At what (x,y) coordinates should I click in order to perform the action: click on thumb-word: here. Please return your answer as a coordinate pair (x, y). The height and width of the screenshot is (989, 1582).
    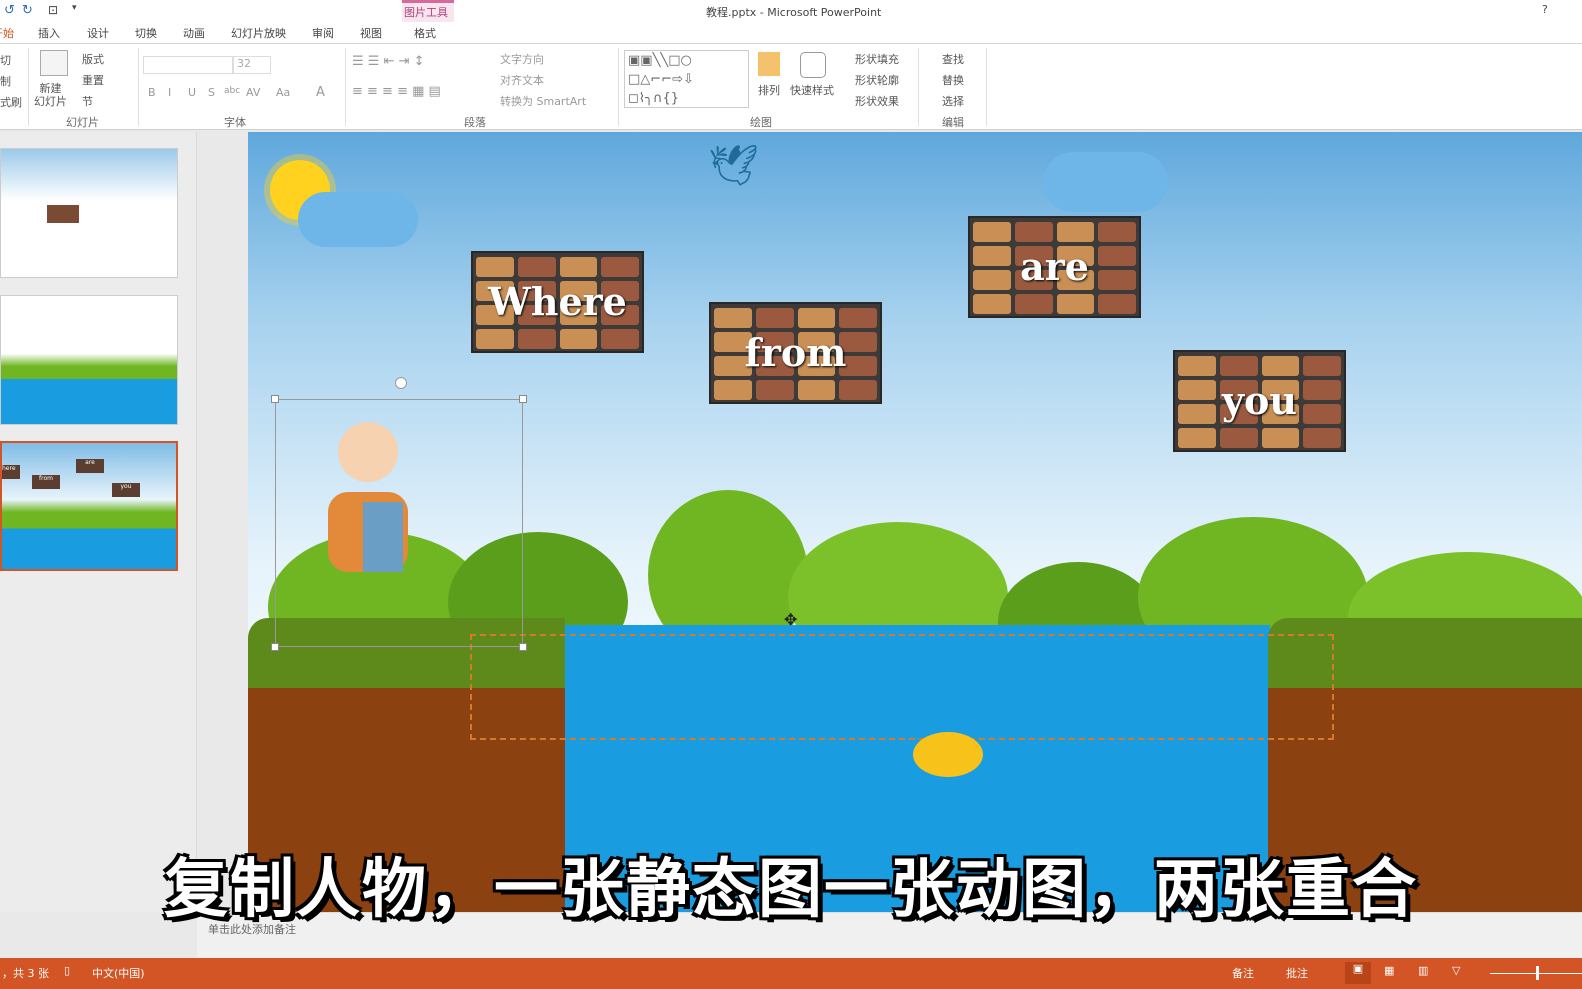
    Looking at the image, I should click on (11, 472).